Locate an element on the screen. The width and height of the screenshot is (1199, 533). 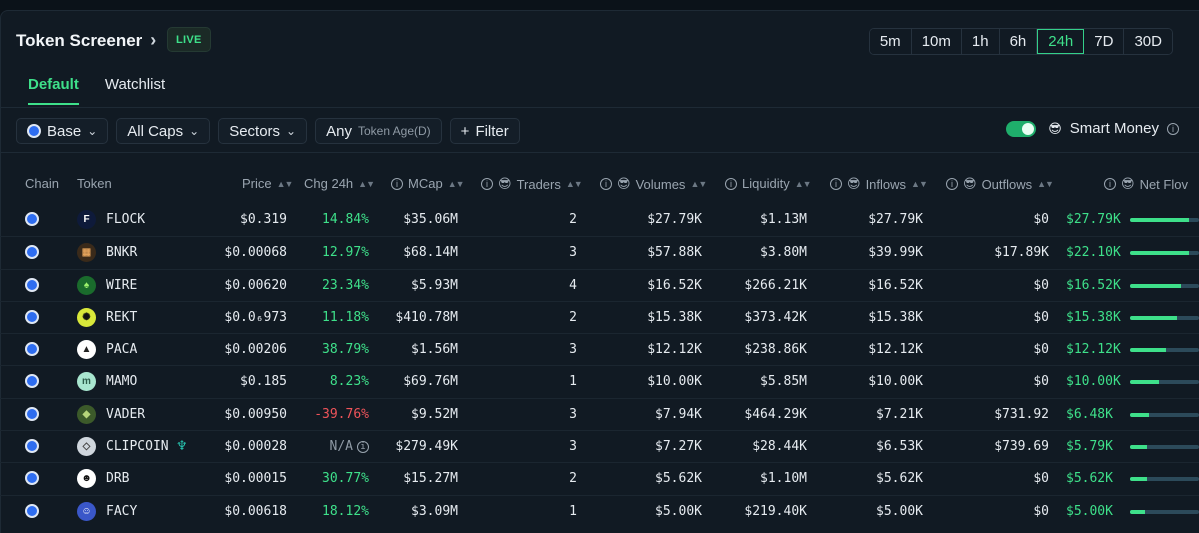
paca-icon: ▲ is located at coordinates (86, 350).